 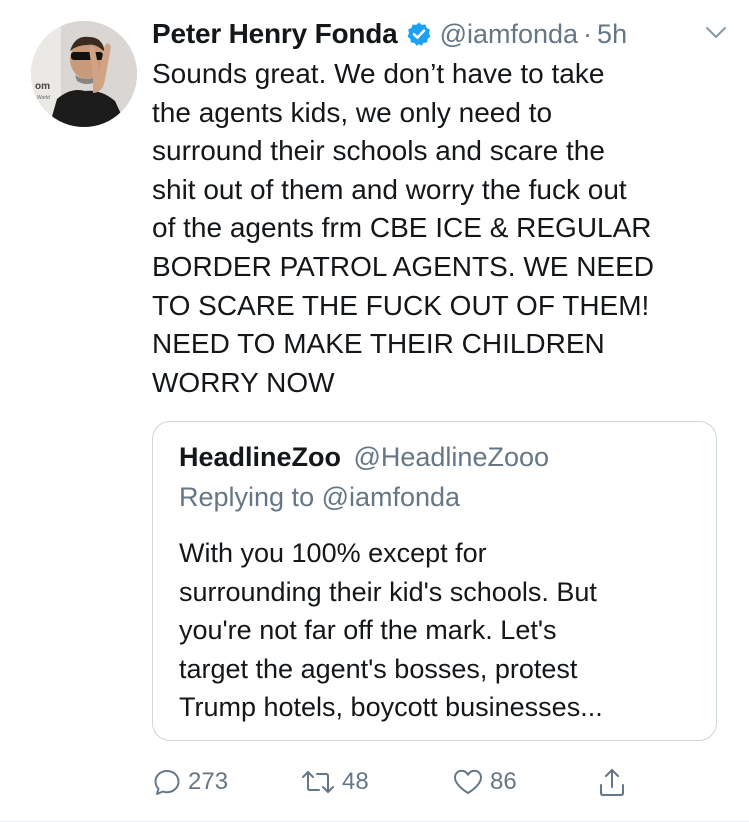 I want to click on share-icon, so click(x=612, y=782).